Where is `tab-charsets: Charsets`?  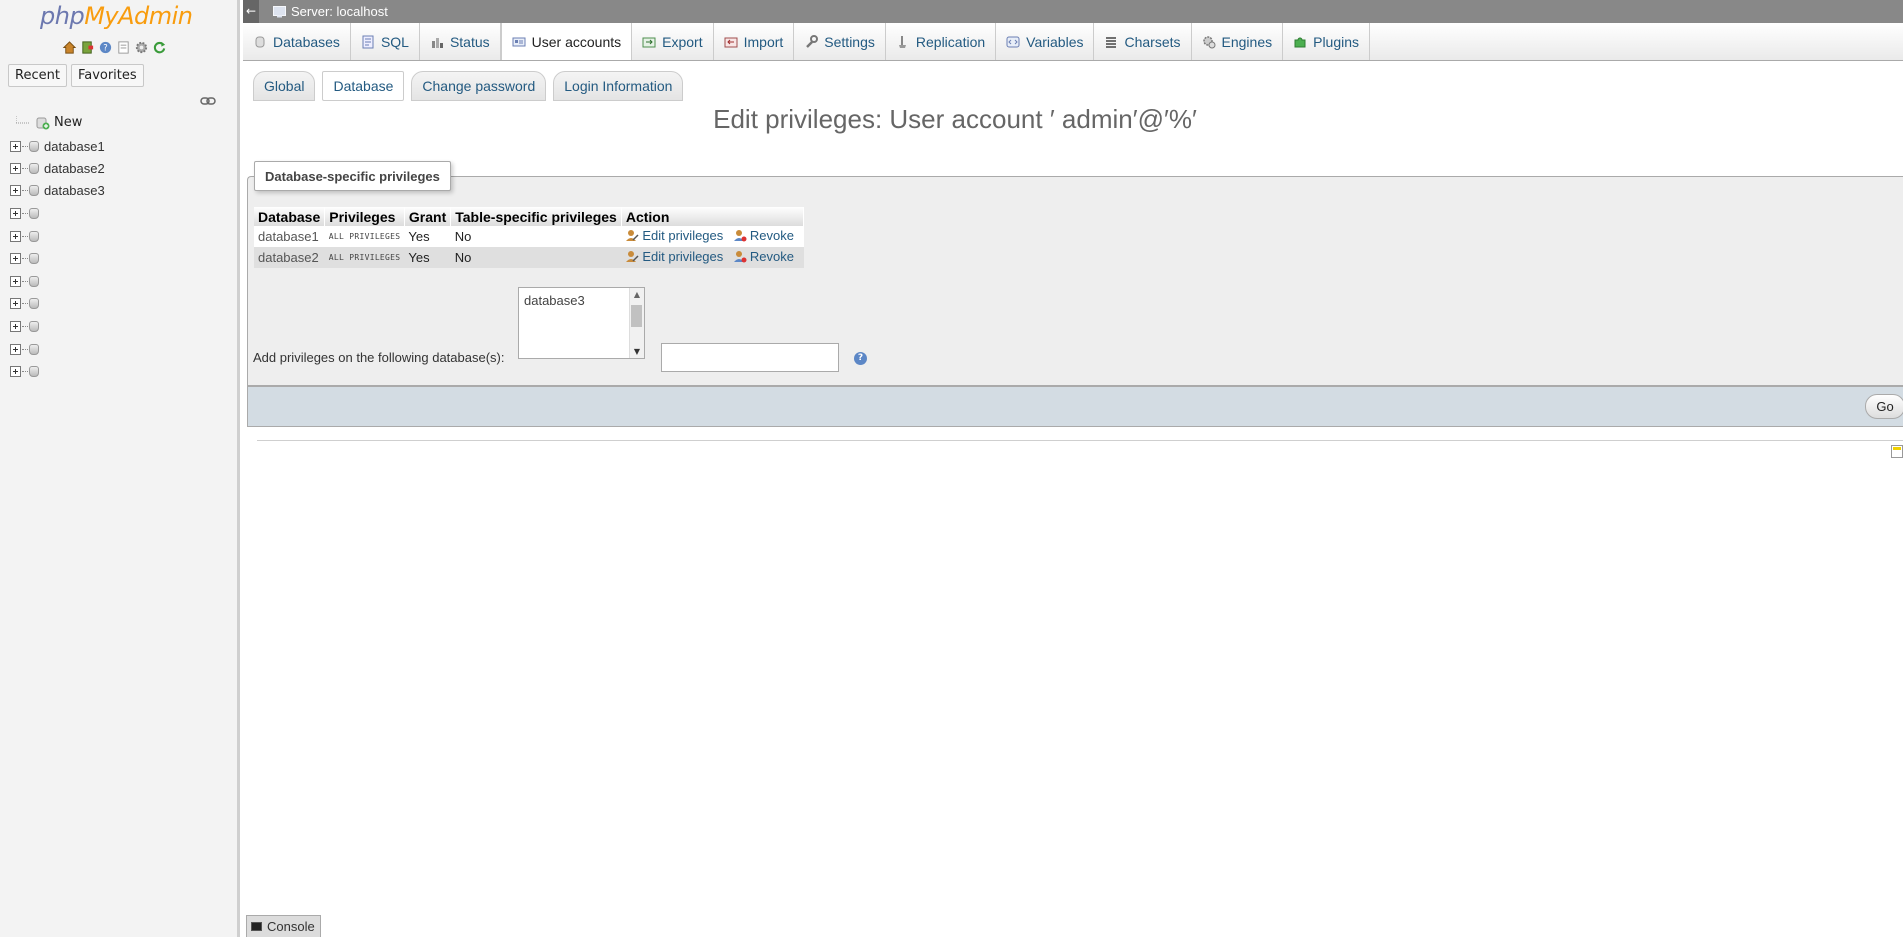 tab-charsets: Charsets is located at coordinates (1143, 41).